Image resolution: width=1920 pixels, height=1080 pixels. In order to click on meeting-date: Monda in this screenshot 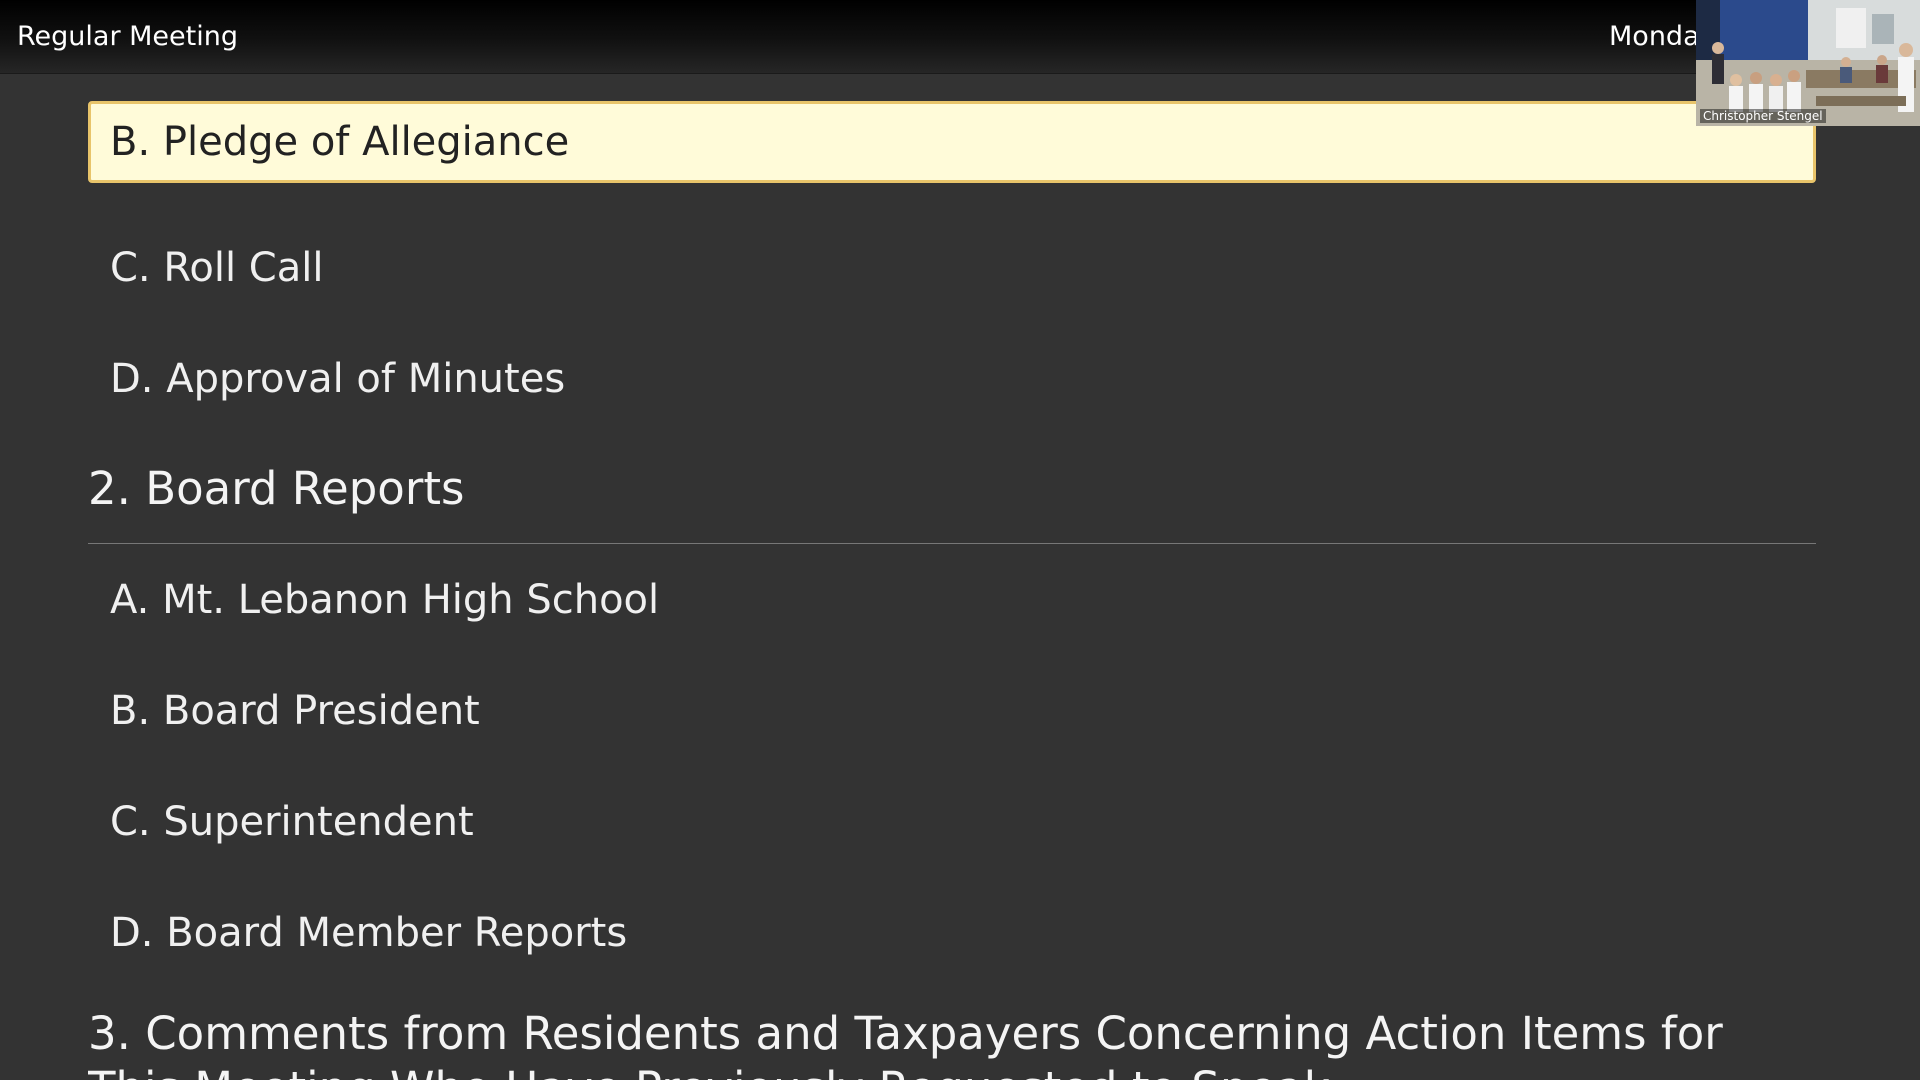, I will do `click(1654, 36)`.